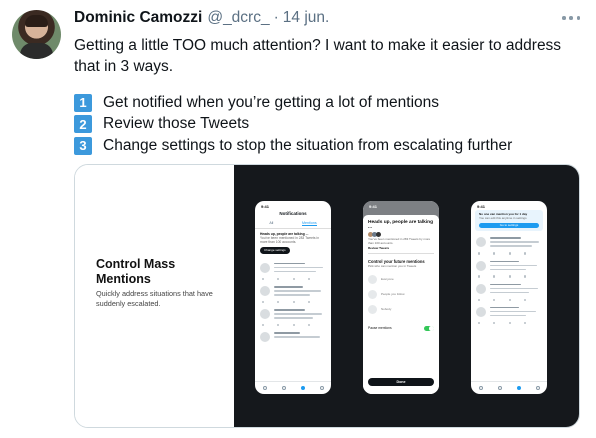  I want to click on pause-label: Pause mentions, so click(380, 328).